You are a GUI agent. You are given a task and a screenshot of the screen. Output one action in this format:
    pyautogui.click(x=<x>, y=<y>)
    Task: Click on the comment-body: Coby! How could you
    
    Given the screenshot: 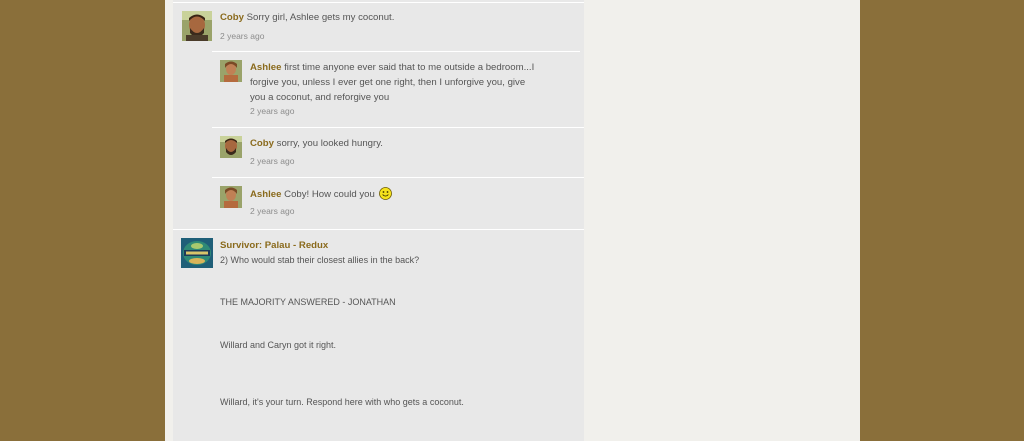 What is the action you would take?
    pyautogui.click(x=329, y=194)
    